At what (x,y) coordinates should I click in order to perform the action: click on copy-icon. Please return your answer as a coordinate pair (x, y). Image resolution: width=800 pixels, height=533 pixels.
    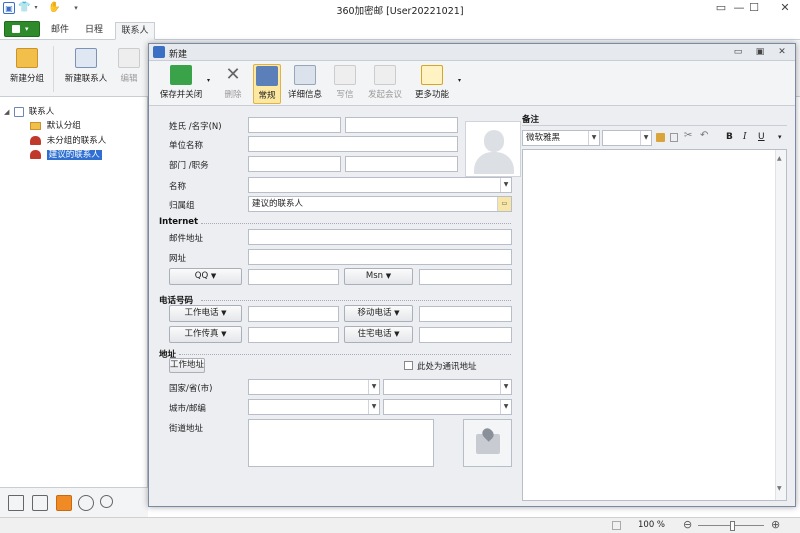
    Looking at the image, I should click on (674, 137).